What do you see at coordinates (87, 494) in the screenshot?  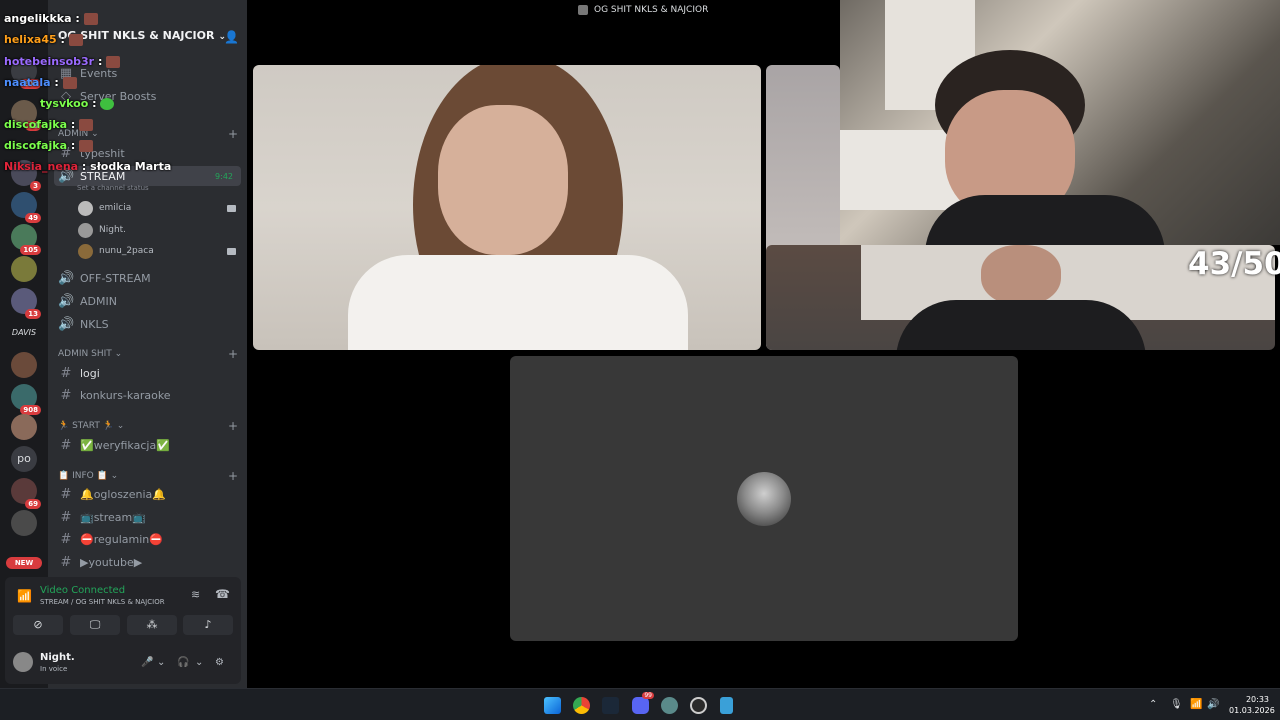 I see `bell-icon: 🔔` at bounding box center [87, 494].